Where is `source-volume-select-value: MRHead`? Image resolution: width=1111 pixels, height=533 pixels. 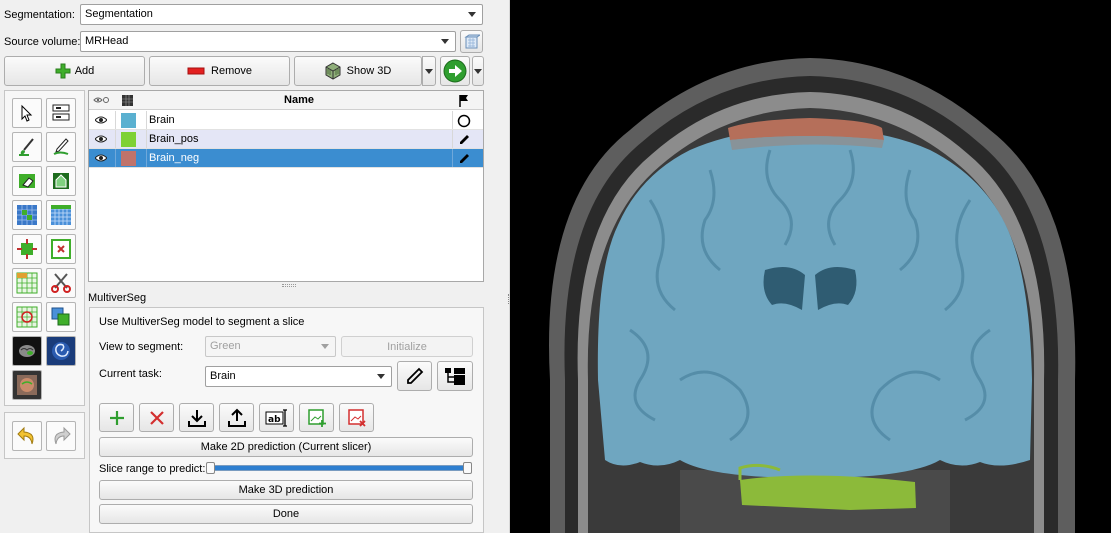
source-volume-select-value: MRHead is located at coordinates (107, 41).